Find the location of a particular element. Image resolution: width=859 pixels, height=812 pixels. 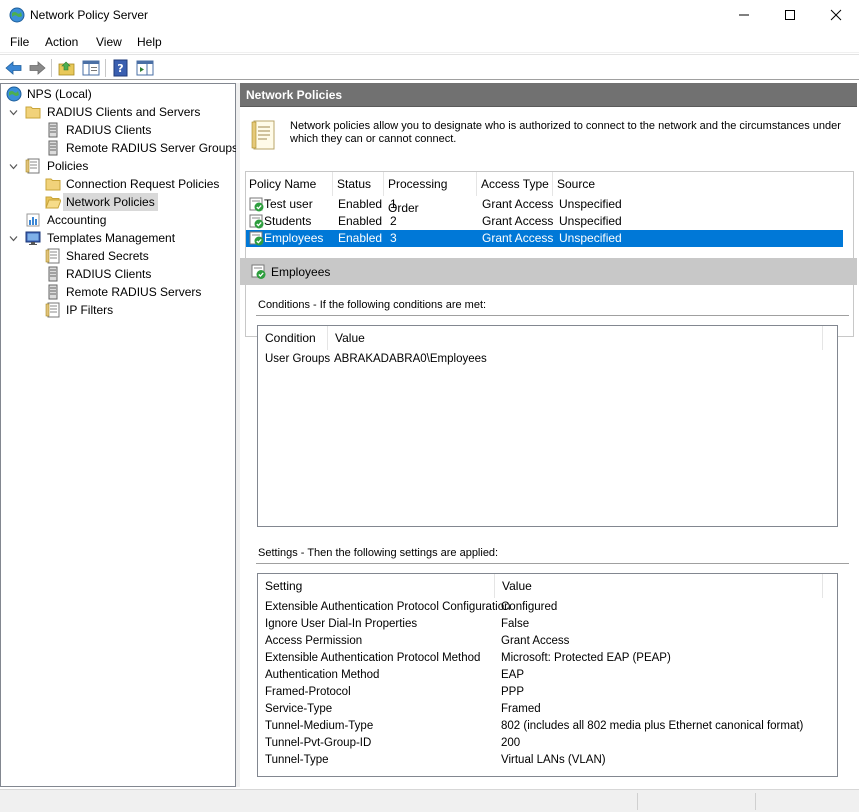

menu-file: File is located at coordinates (19, 42).